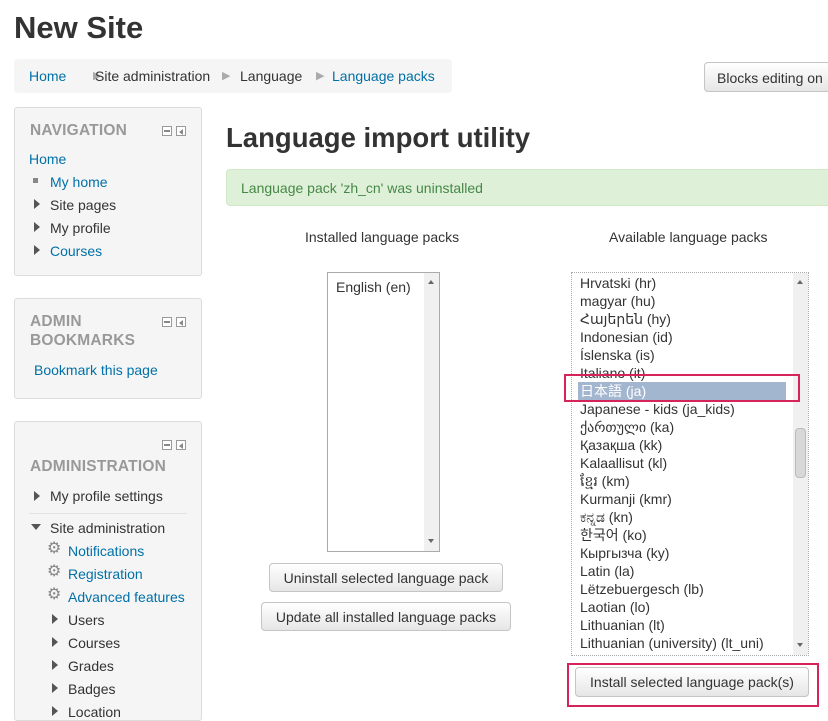 This screenshot has width=828, height=721. What do you see at coordinates (613, 535) in the screenshot?
I see `available-option: 한국어 (ko)` at bounding box center [613, 535].